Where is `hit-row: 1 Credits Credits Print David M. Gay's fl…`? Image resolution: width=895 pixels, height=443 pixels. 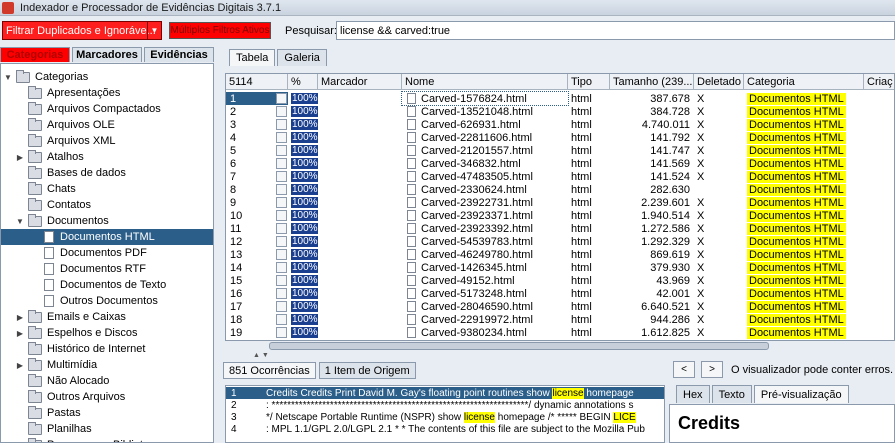 hit-row: 1 Credits Credits Print David M. Gay's fl… is located at coordinates (445, 393).